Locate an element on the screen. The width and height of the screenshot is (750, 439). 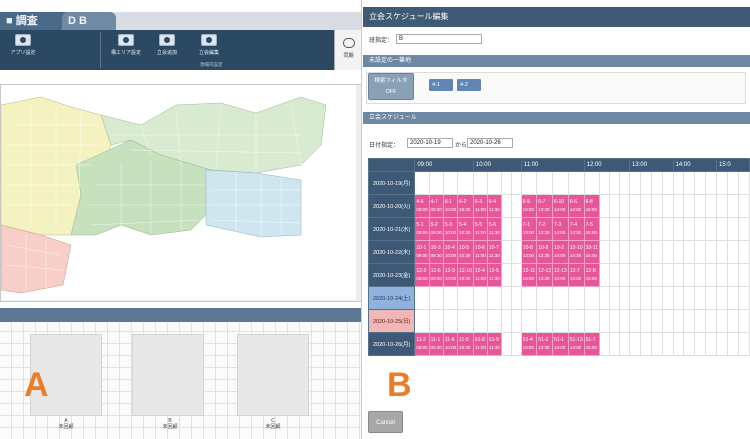
booked-slot: 6-7 13:30 is located at coordinates (545, 206).